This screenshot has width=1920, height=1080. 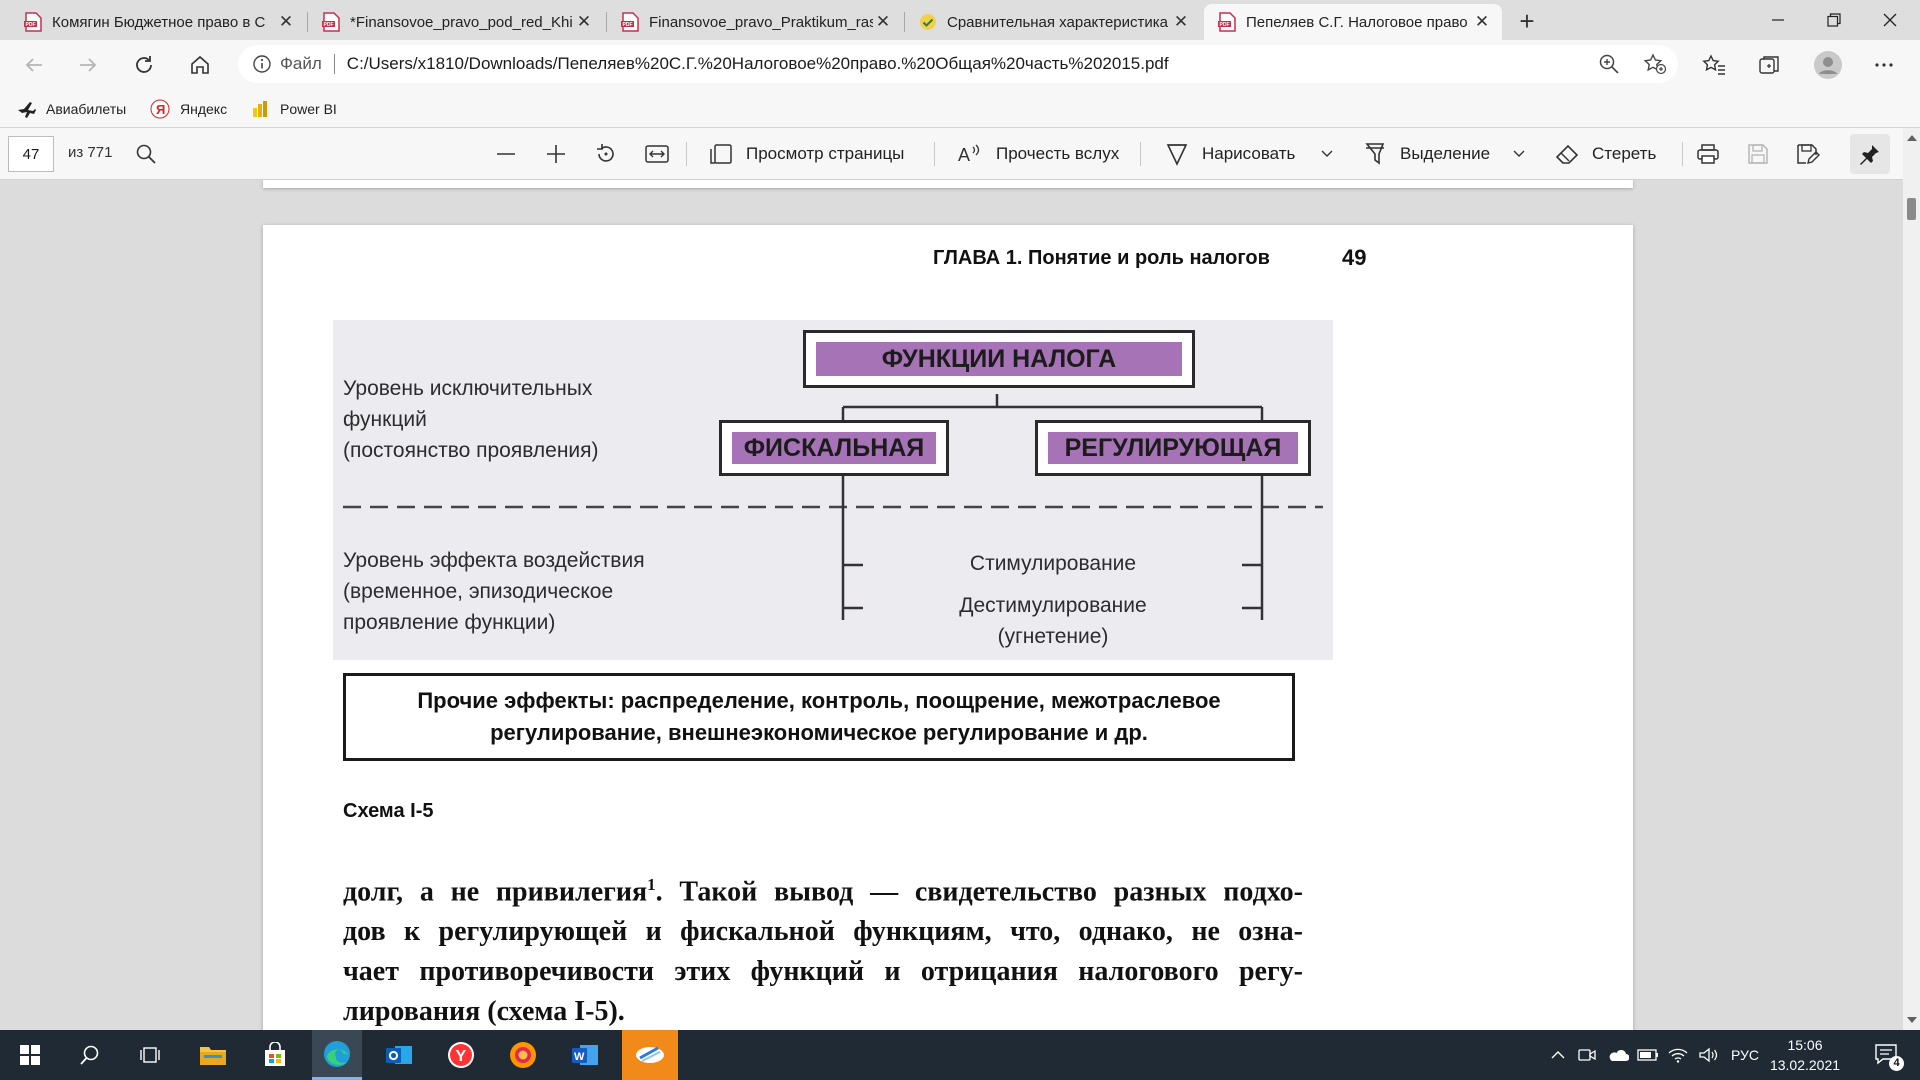 I want to click on fiscal-function-text: ФИСКАЛЬНАЯ, so click(x=834, y=447).